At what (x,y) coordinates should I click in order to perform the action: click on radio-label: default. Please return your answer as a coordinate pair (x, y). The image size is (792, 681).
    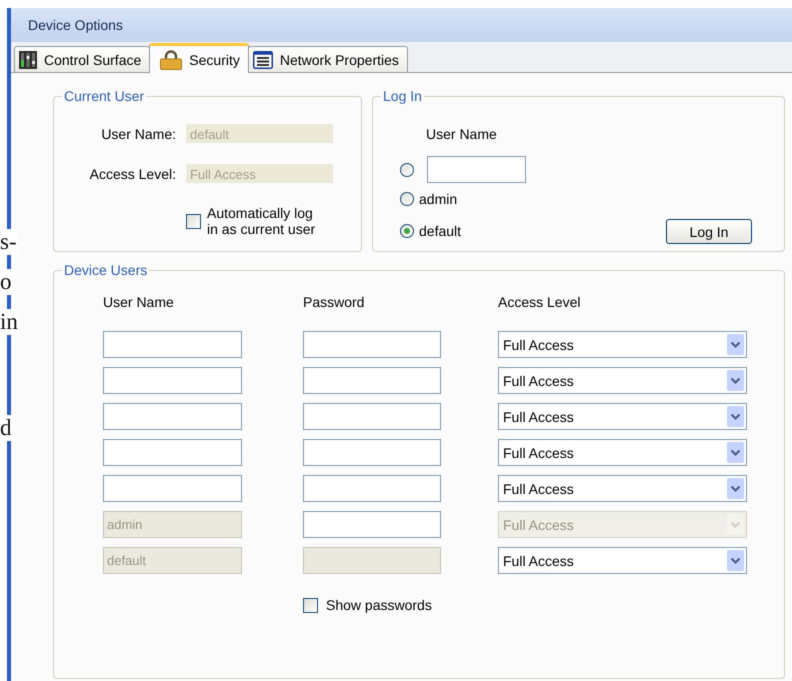
    Looking at the image, I should click on (440, 231).